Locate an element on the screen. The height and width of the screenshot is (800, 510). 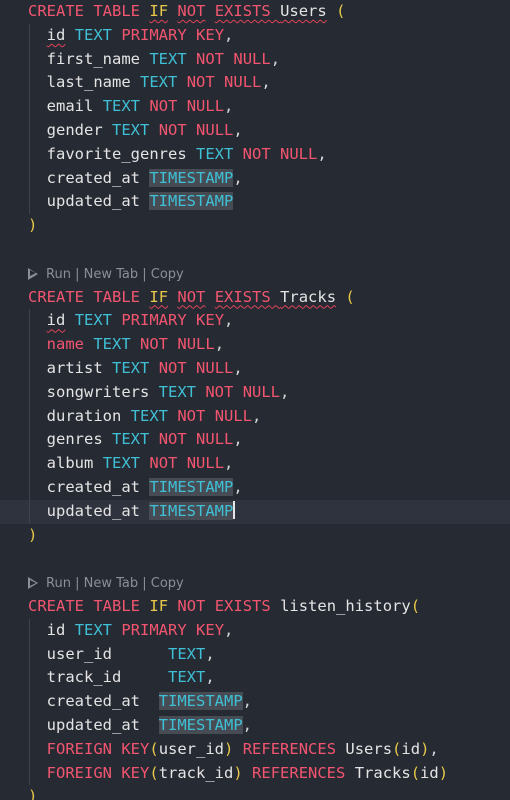
code-token: artist is located at coordinates (74, 367).